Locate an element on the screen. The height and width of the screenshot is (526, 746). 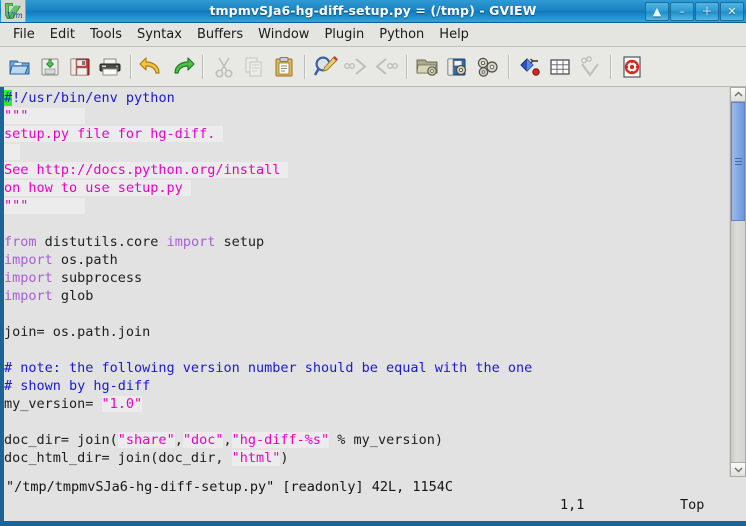
svg-text: Vim is located at coordinates (15, 15).